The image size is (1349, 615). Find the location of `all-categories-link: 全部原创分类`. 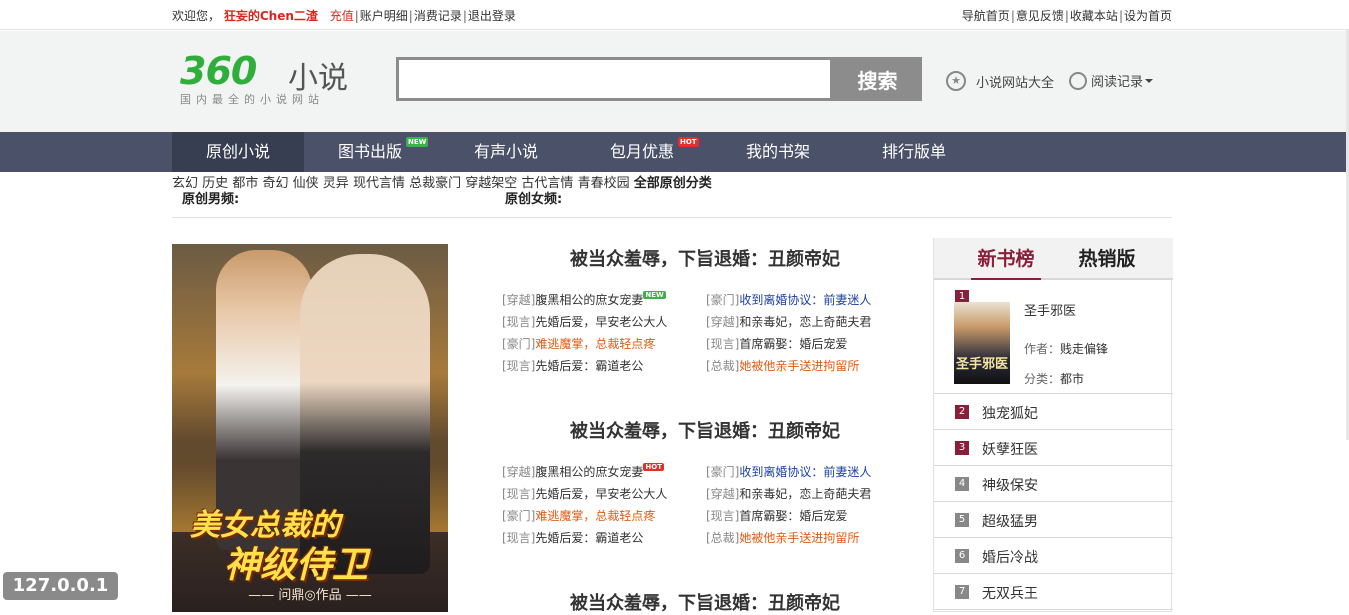

all-categories-link: 全部原创分类 is located at coordinates (673, 183).